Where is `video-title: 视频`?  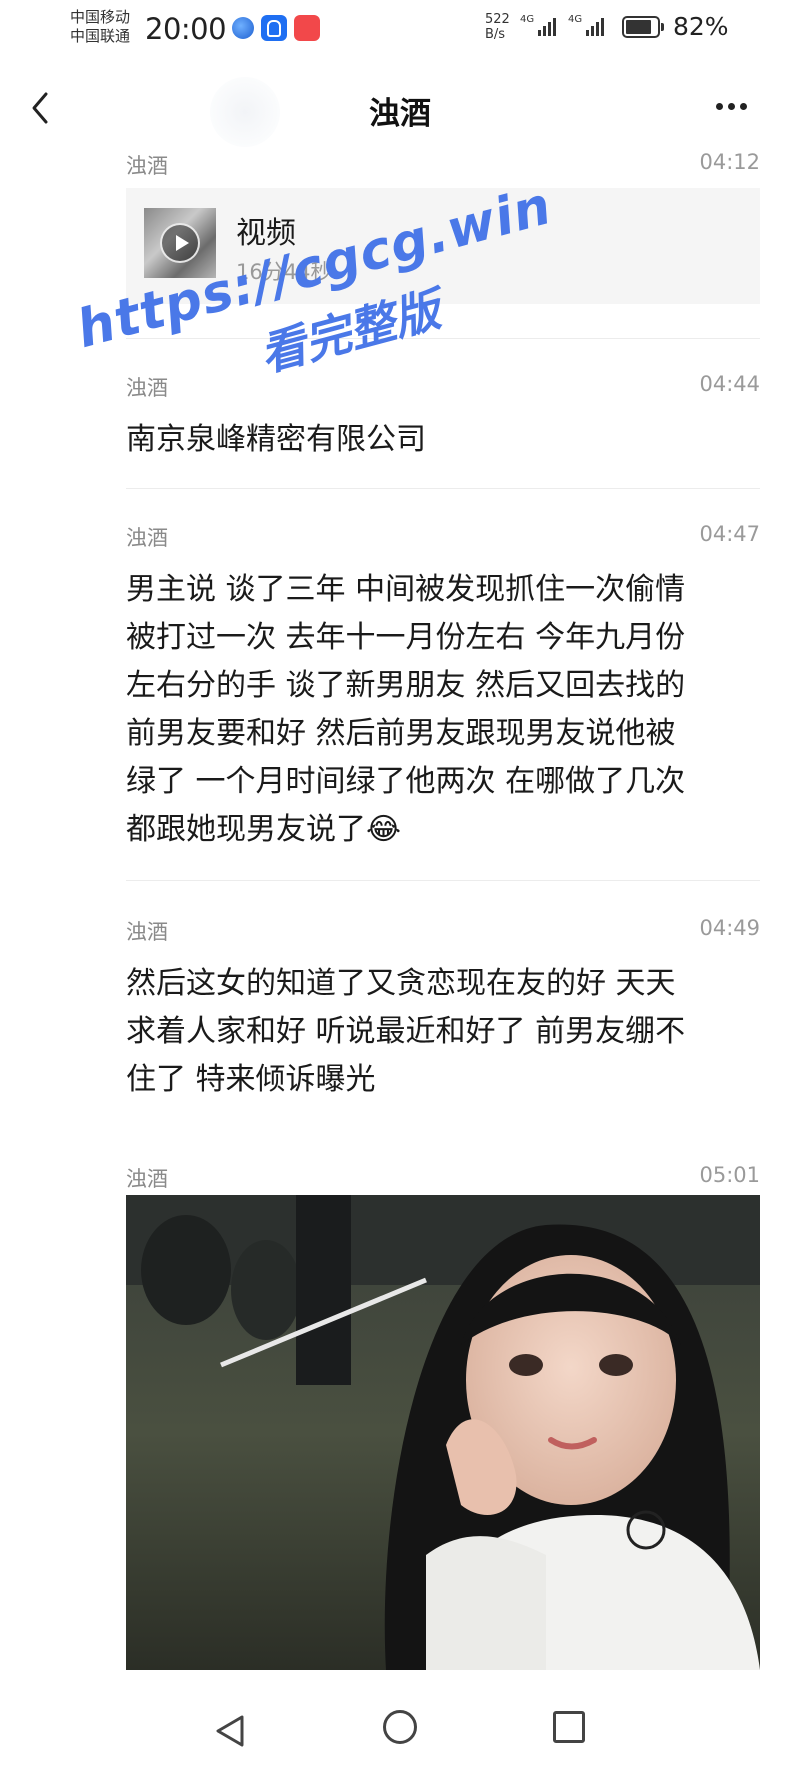 video-title: 视频 is located at coordinates (266, 233).